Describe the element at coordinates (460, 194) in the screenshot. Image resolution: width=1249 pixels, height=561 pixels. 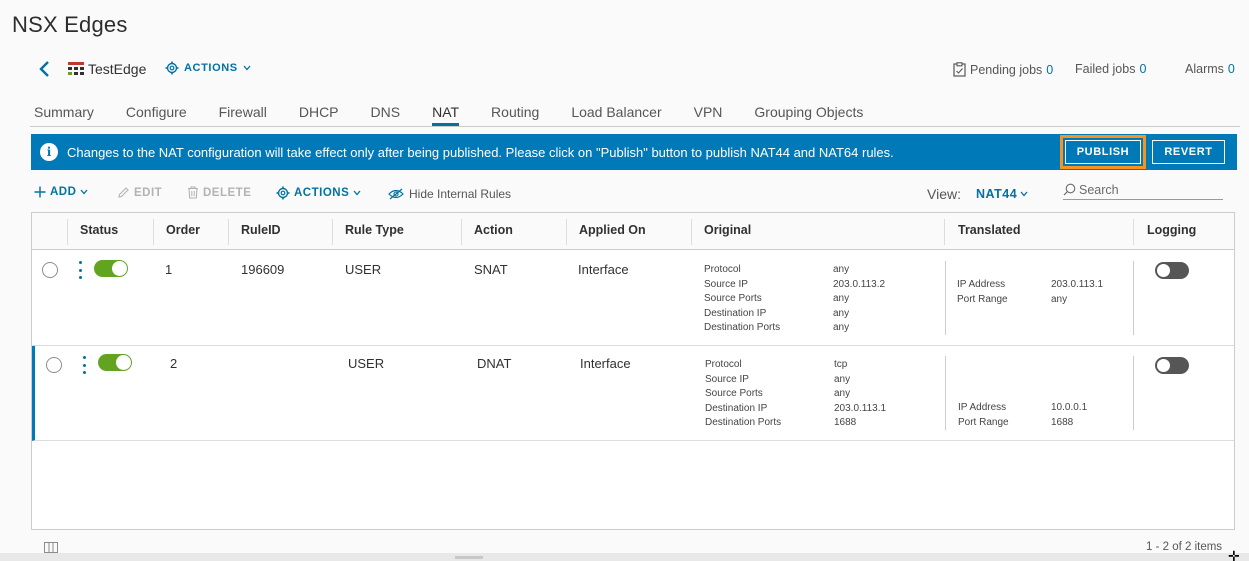
I see `hide-internal-rules-label: Hide Internal Rules` at that location.